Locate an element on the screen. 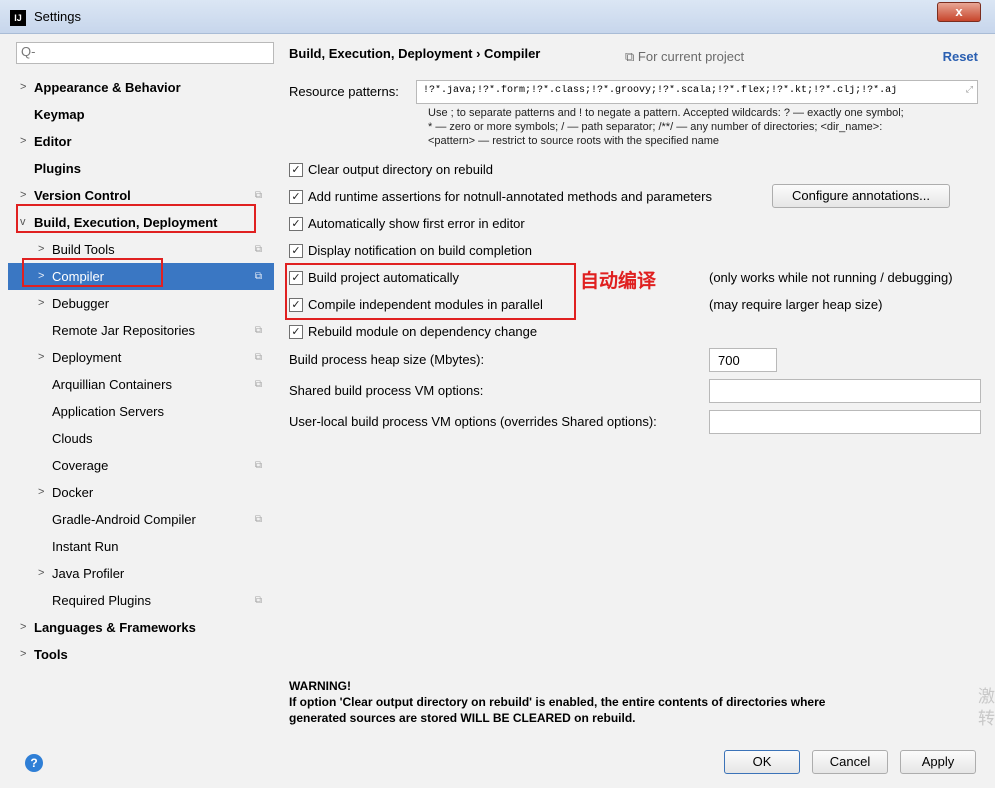  sidebar-item-coverage: Coverage ⧉ is located at coordinates (141, 465).